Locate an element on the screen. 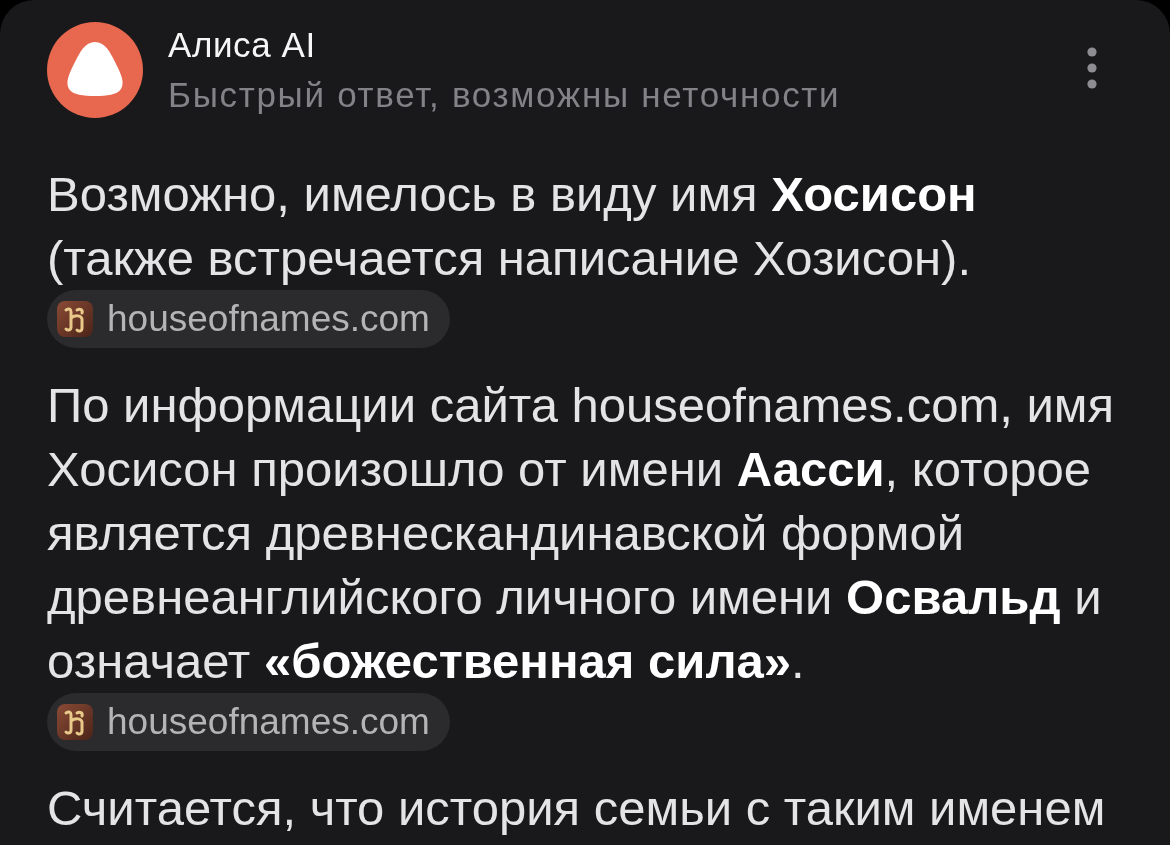 This screenshot has width=1170, height=845. answer-disclaimer: Быстрый ответ, возможны неточности is located at coordinates (505, 95).